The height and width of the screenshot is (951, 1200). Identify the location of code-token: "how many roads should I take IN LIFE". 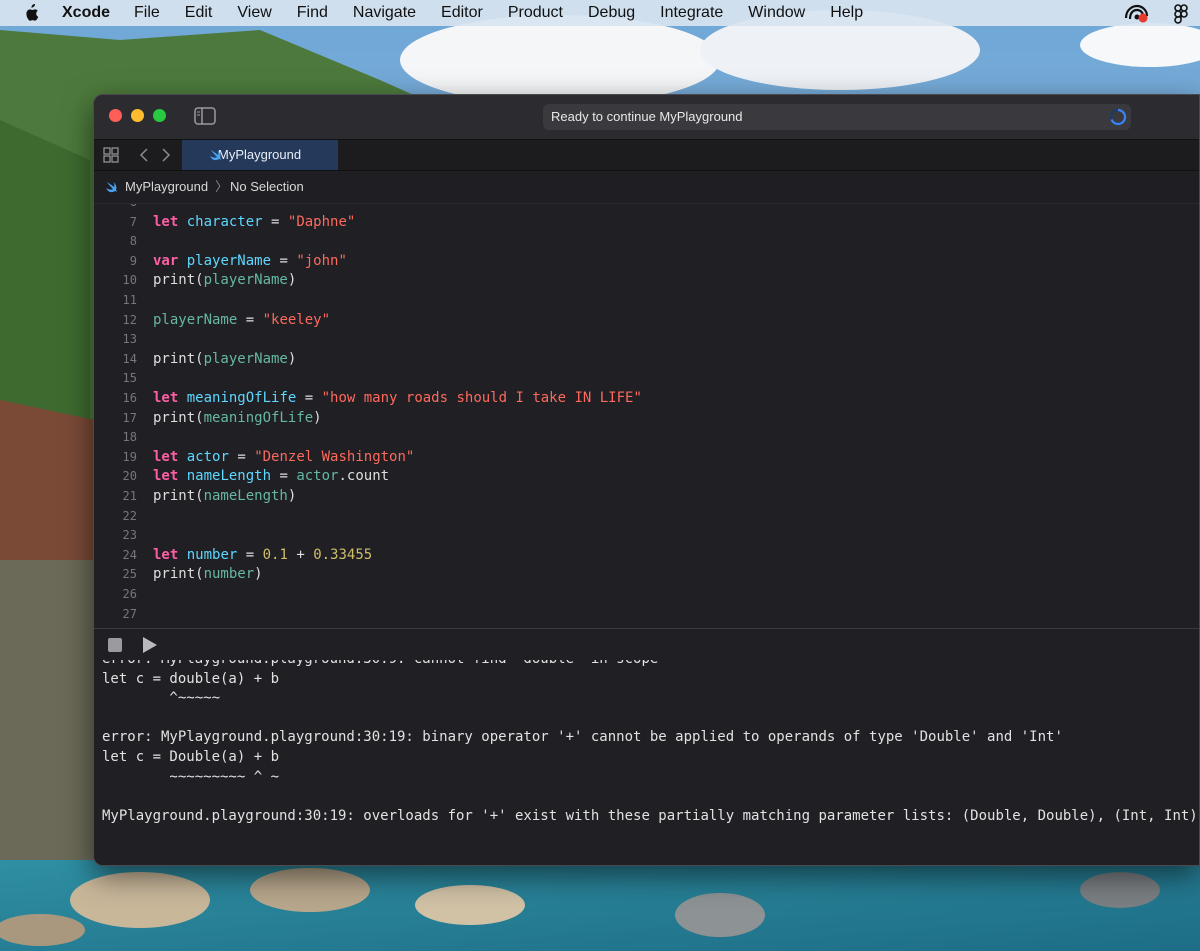
(481, 398).